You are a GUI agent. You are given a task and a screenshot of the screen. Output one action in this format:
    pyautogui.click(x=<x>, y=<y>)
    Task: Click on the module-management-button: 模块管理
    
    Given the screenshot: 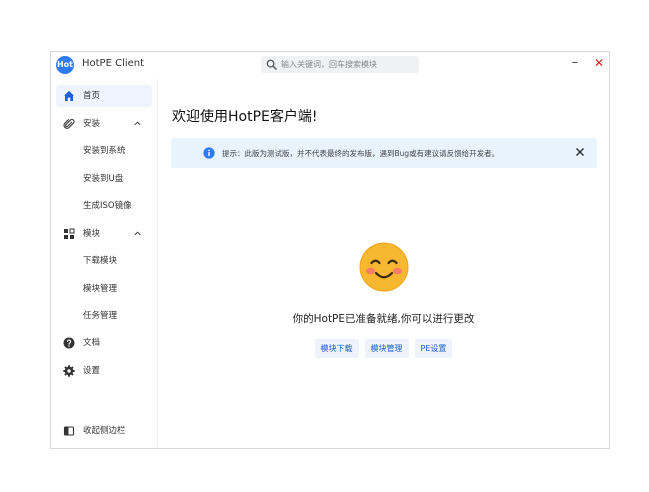 What is the action you would take?
    pyautogui.click(x=386, y=348)
    